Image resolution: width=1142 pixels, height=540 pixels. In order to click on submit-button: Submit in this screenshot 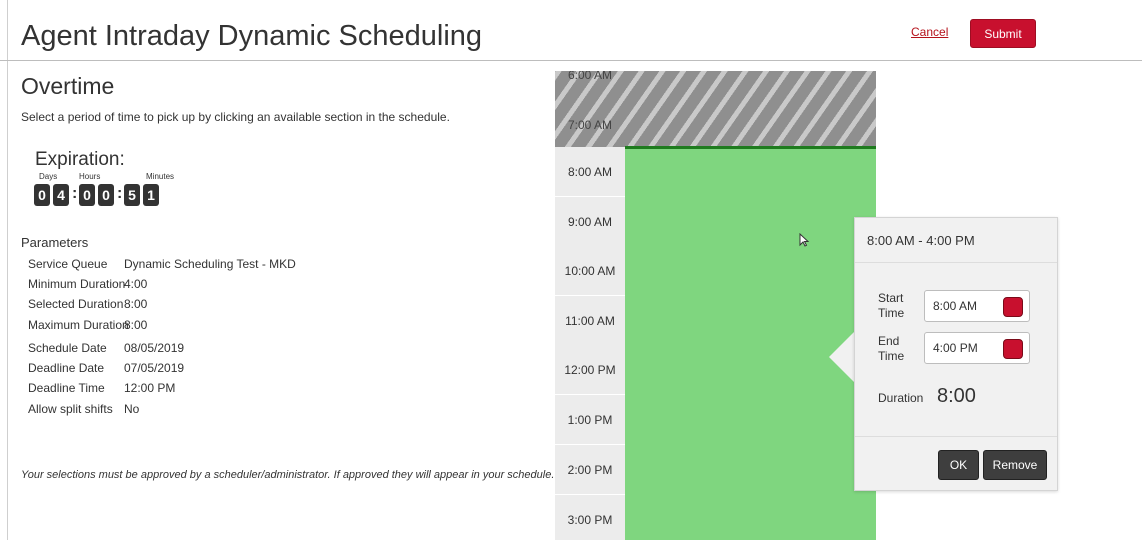, I will do `click(1003, 33)`.